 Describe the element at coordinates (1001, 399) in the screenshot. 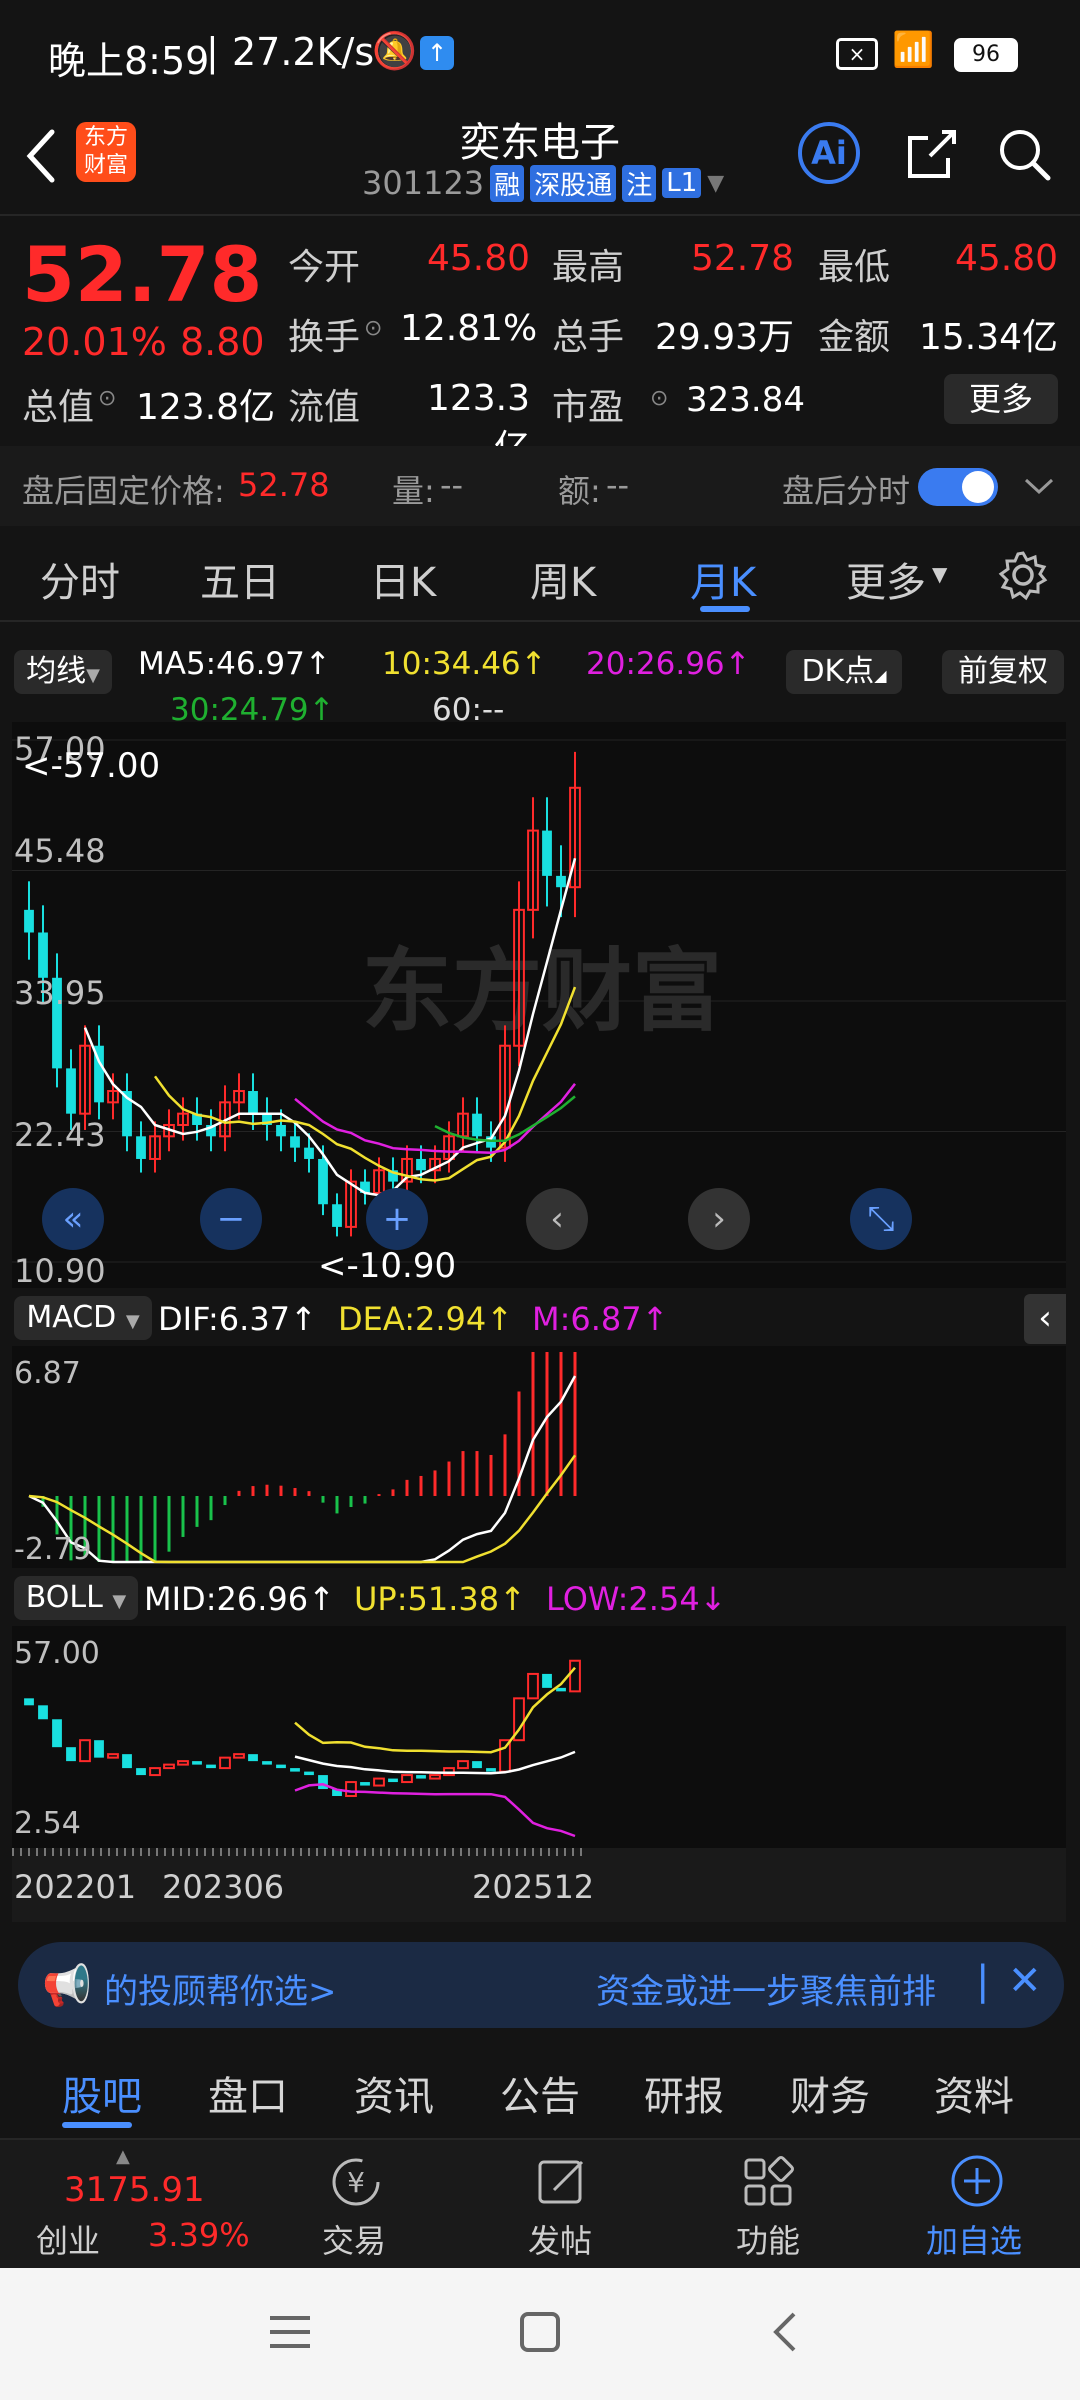

I see `more-button: 更多` at that location.